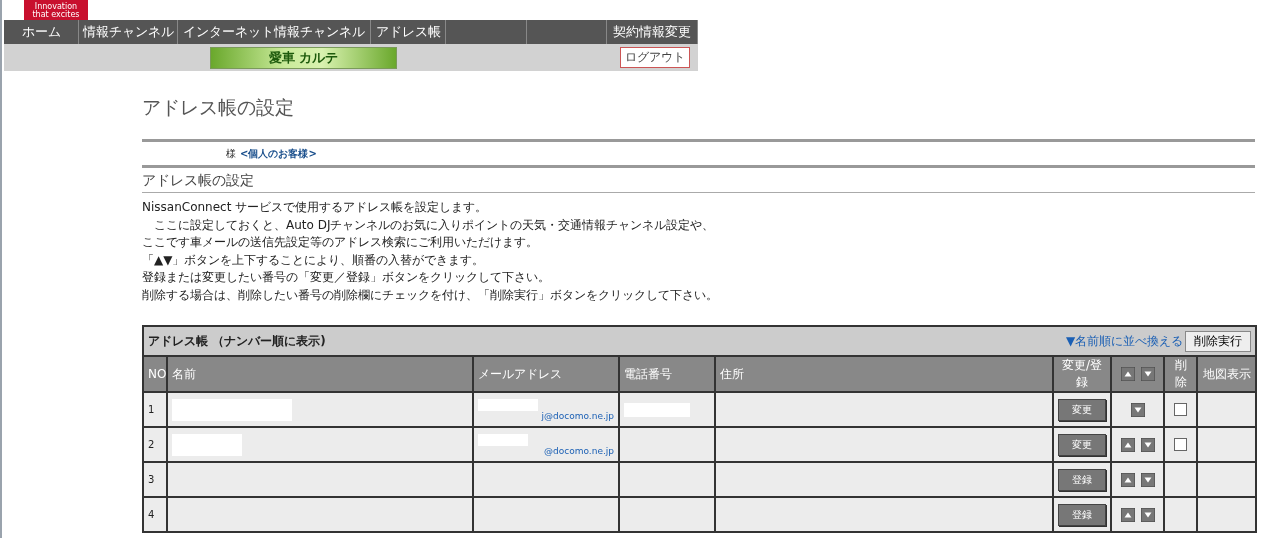 Image resolution: width=1280 pixels, height=538 pixels. Describe the element at coordinates (698, 180) in the screenshot. I see `section-title: アドレス帳の設定` at that location.